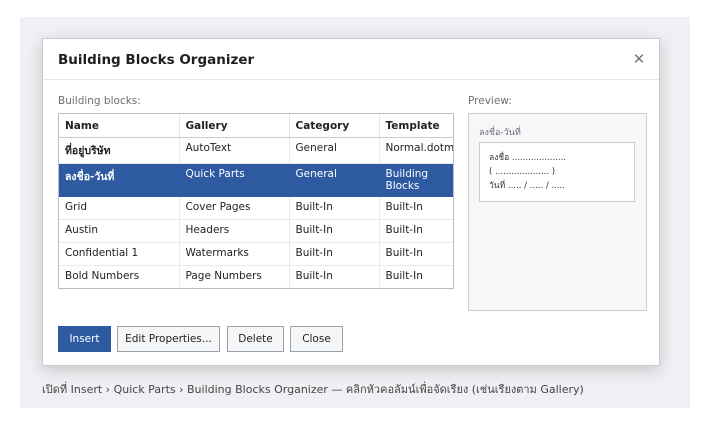 The height and width of the screenshot is (425, 710). I want to click on insert-button: Insert, so click(84, 339).